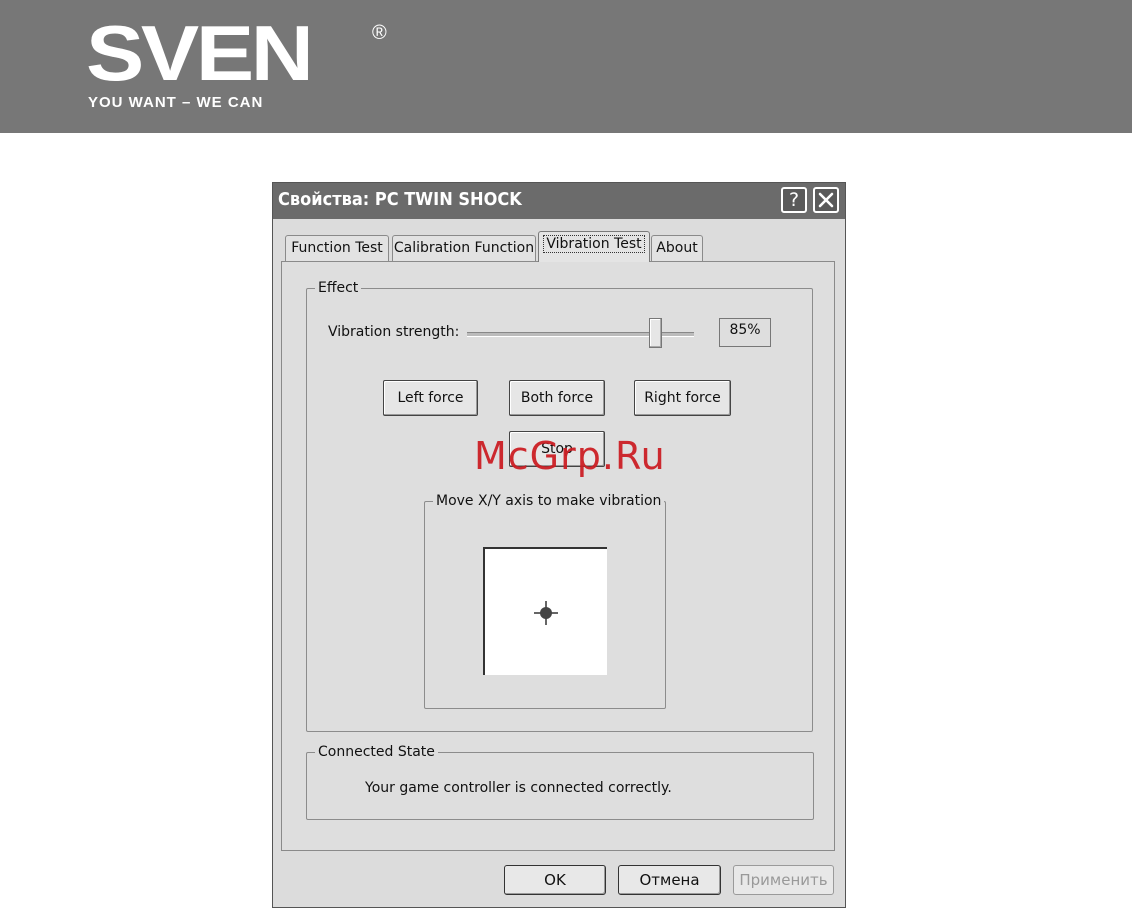 This screenshot has height=909, width=1132. What do you see at coordinates (794, 200) in the screenshot?
I see `help-button: ?` at bounding box center [794, 200].